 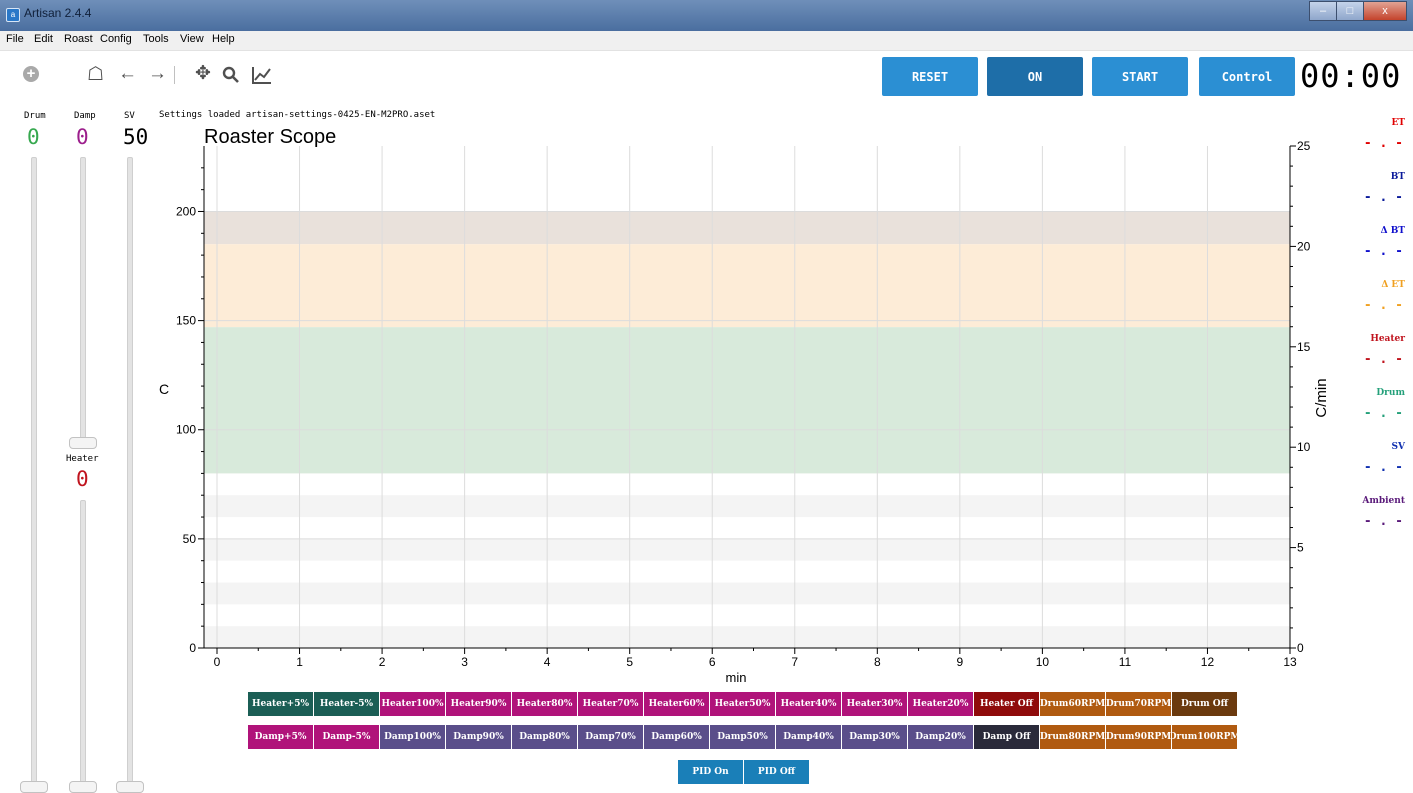 I want to click on timer-display: 00:00, so click(x=1351, y=76).